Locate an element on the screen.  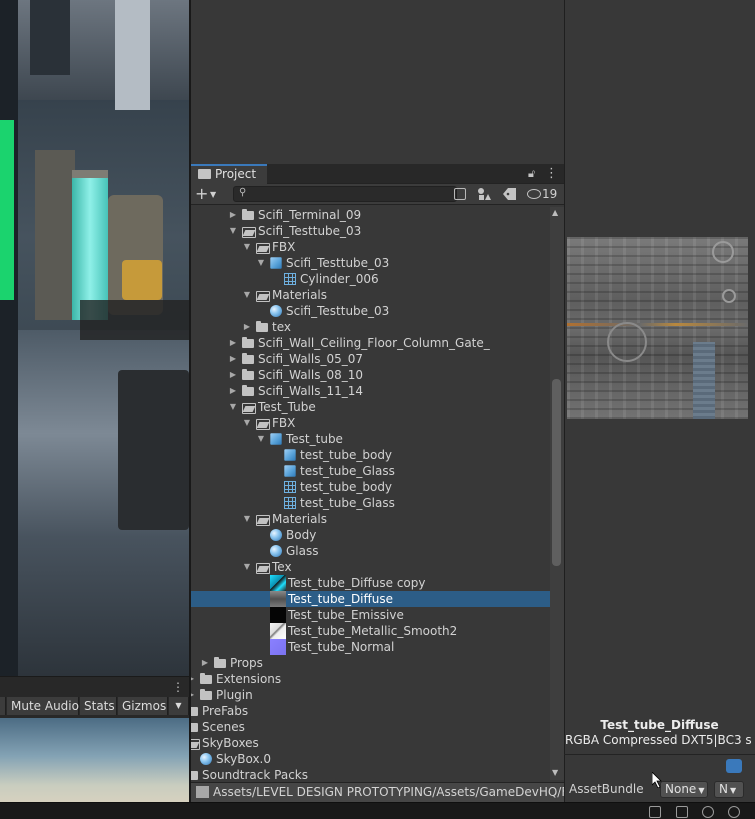
tree-row-label: Scifi_Walls_11_14 is located at coordinates (311, 391).